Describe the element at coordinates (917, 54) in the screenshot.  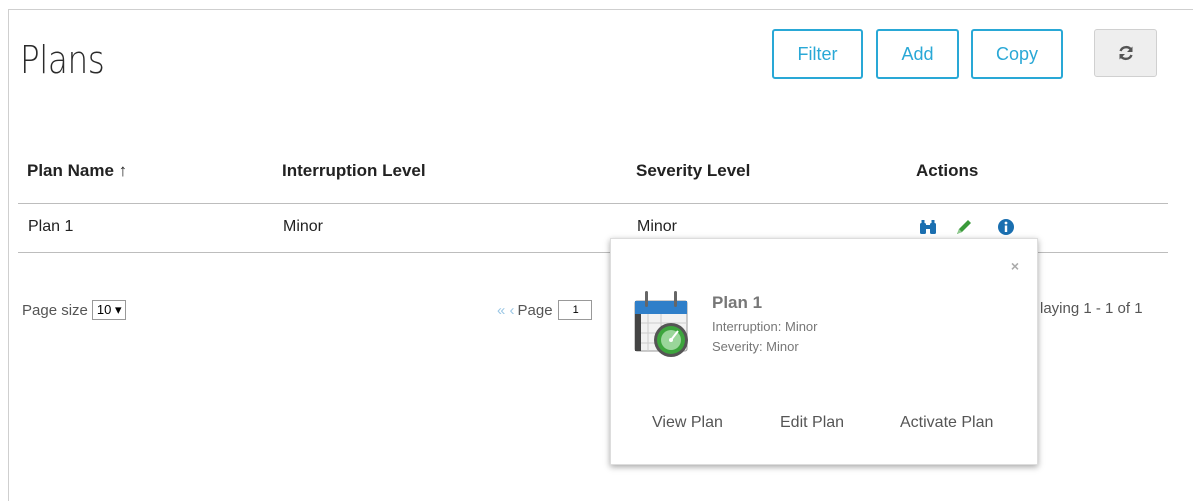
I see `add-button: Add` at that location.